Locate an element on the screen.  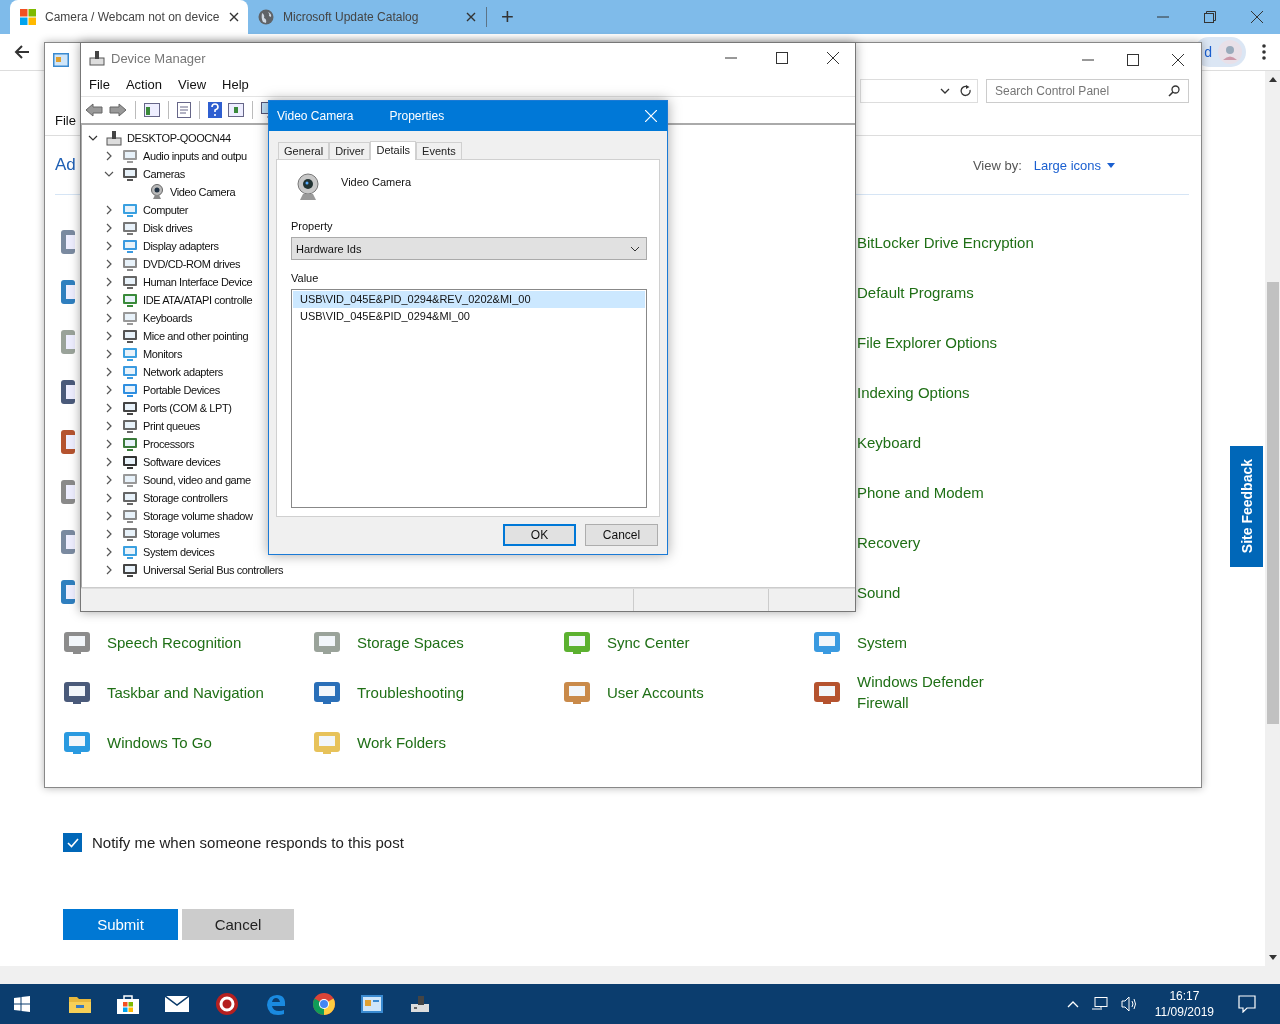
tree-item: IDE ATA/ATAPI controlle is located at coordinates (198, 300).